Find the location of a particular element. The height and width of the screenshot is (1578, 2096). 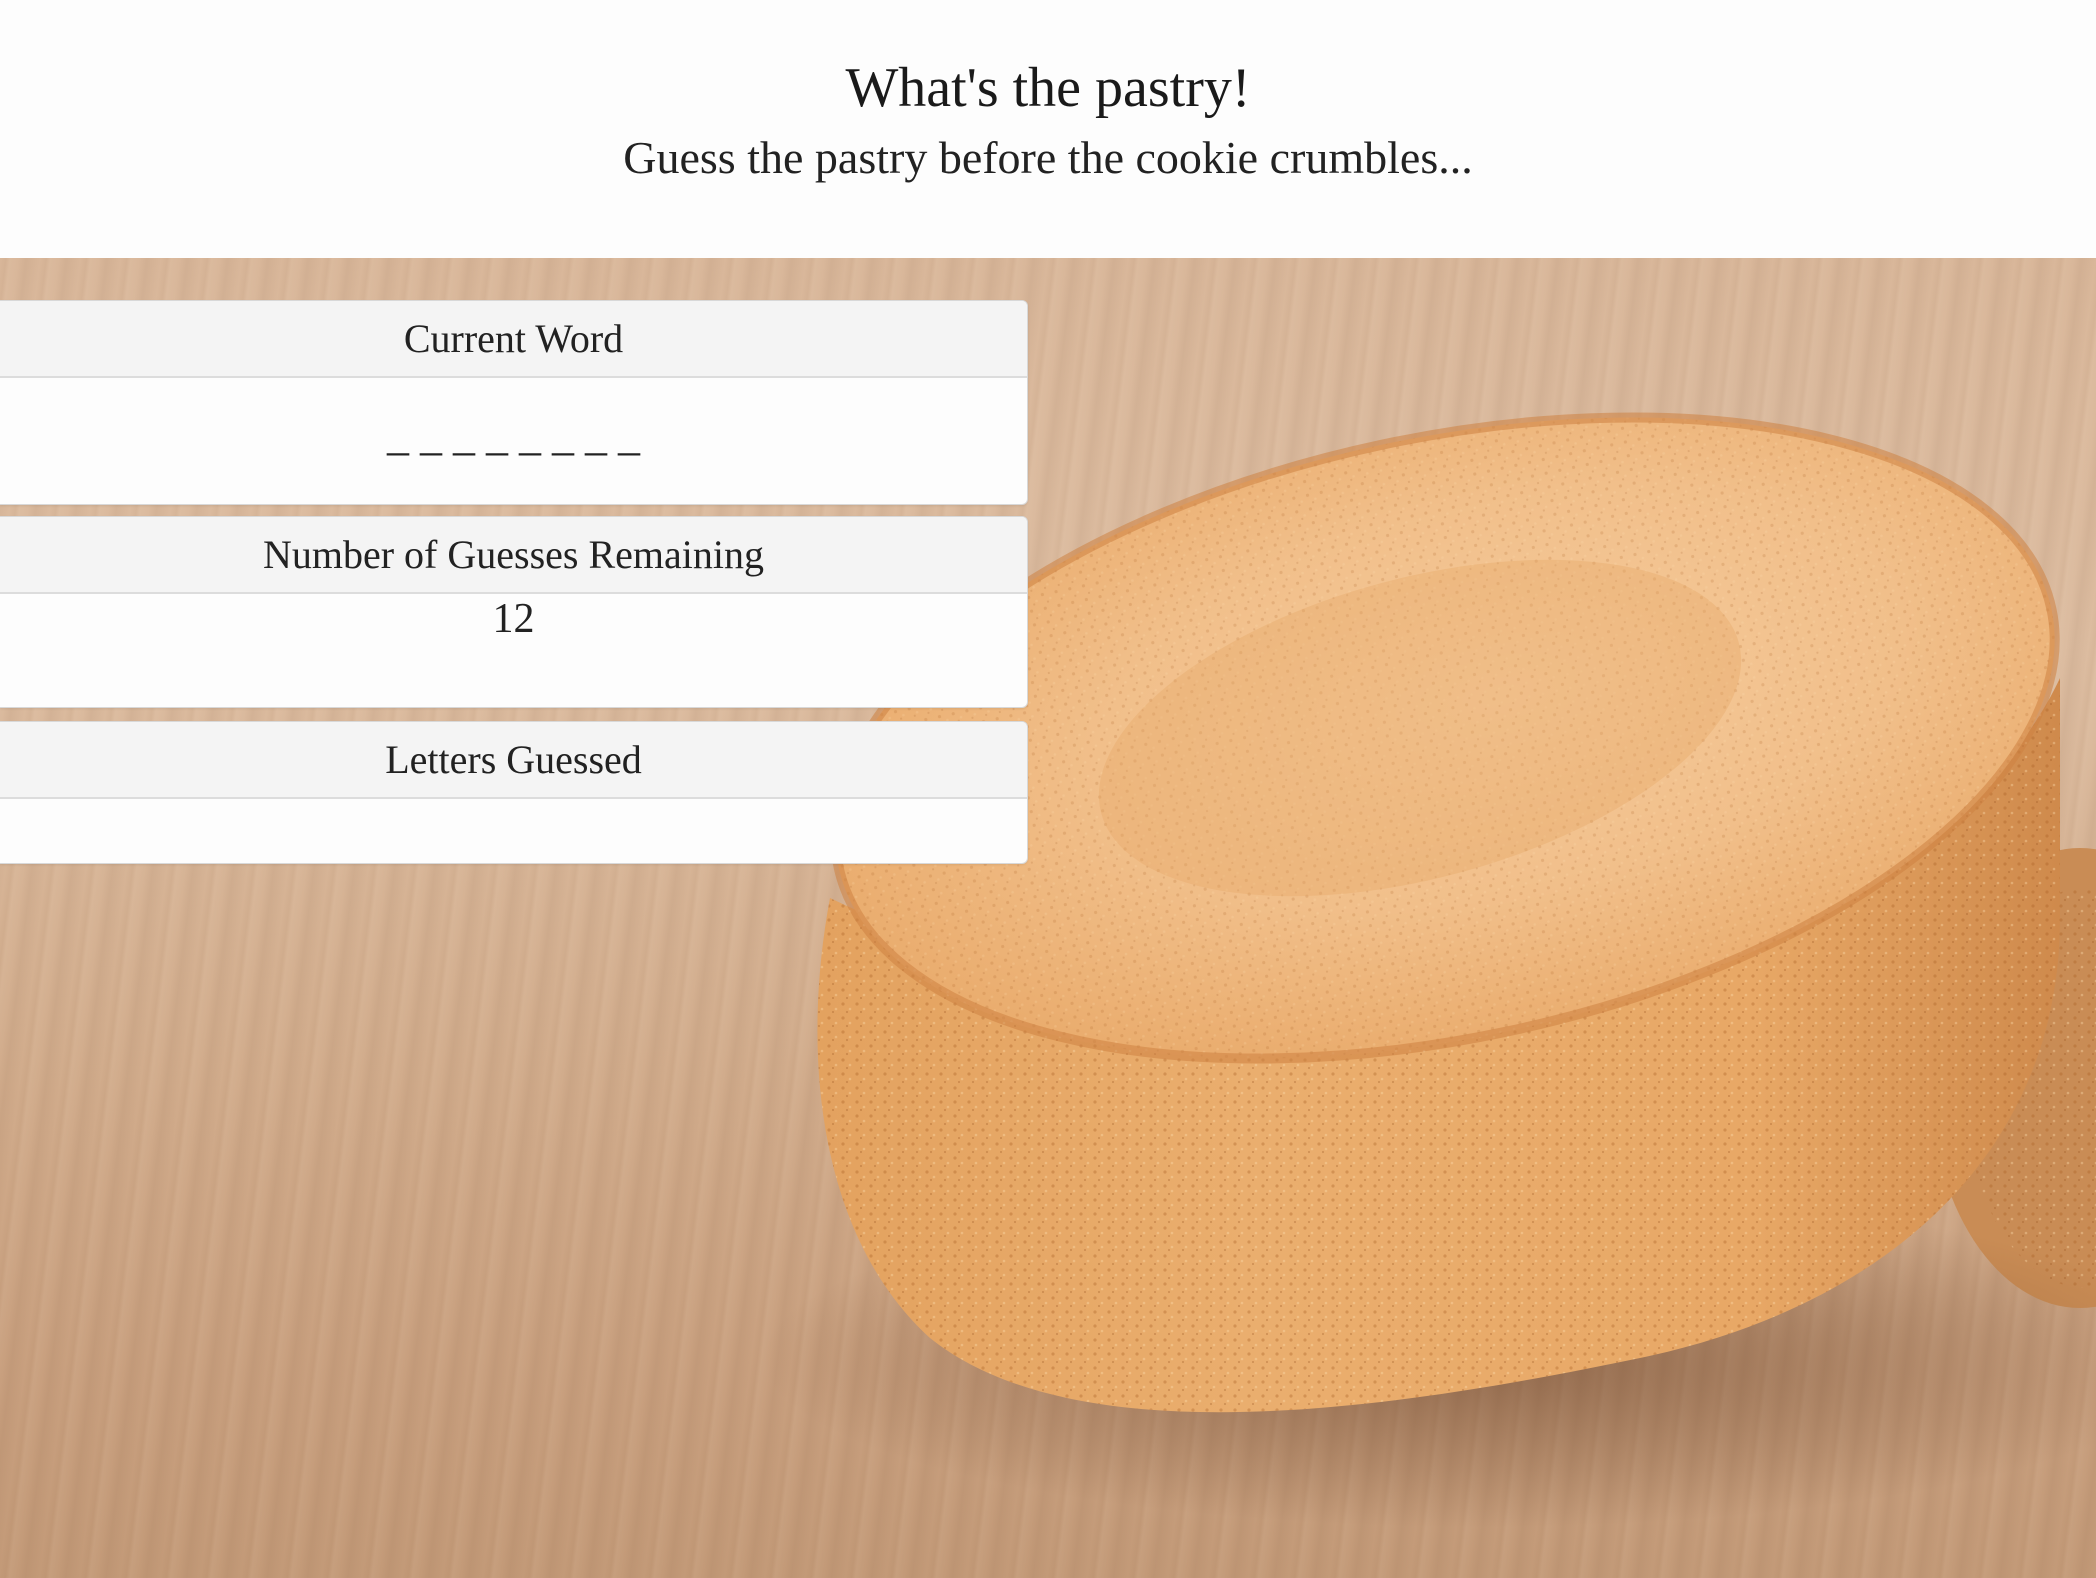

current-word-blanks: _ _ _ _ _ _ _ _ is located at coordinates (513, 435).